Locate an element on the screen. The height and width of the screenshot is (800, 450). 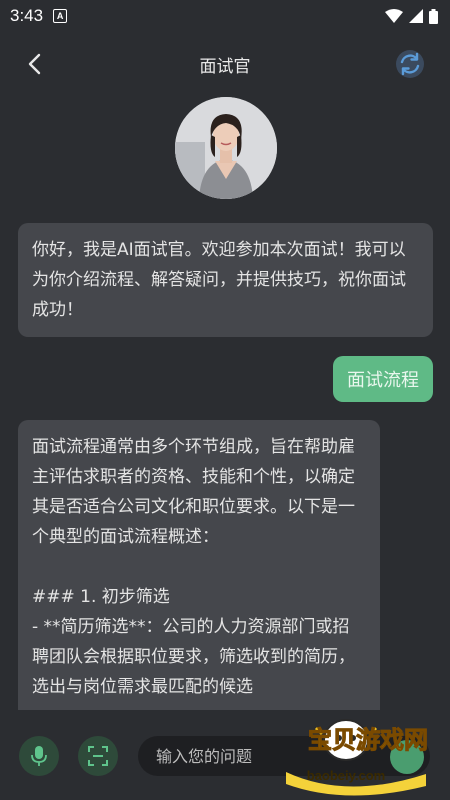
page-title: 面试官 is located at coordinates (225, 66).